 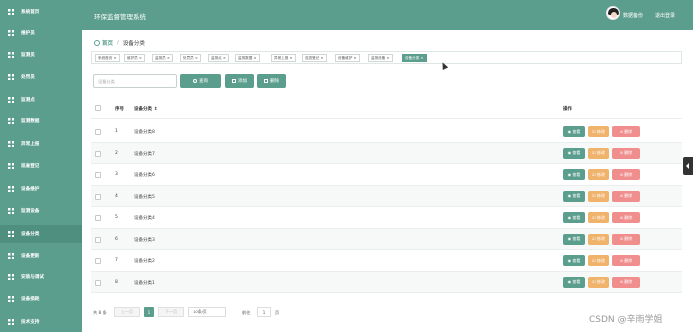 I want to click on sidebar-item-label: 维护员, so click(x=28, y=33).